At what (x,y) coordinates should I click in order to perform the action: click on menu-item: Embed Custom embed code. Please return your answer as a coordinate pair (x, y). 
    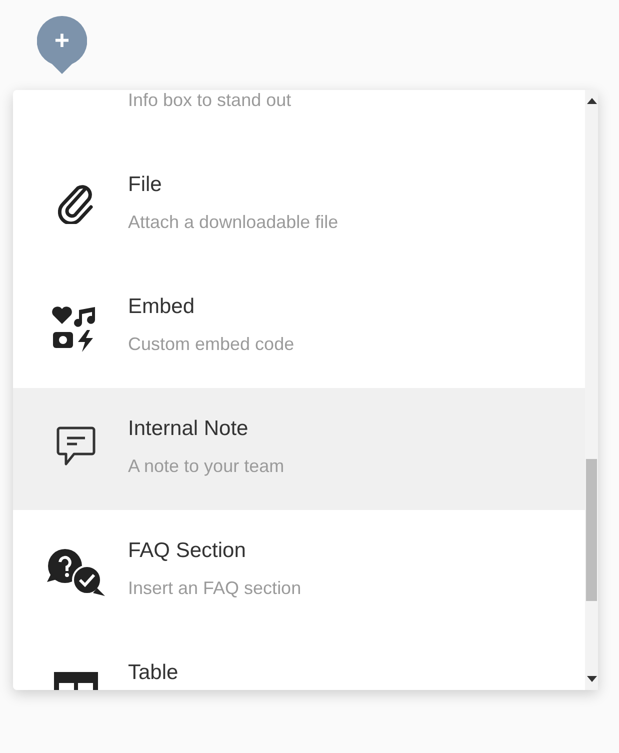
    Looking at the image, I should click on (299, 327).